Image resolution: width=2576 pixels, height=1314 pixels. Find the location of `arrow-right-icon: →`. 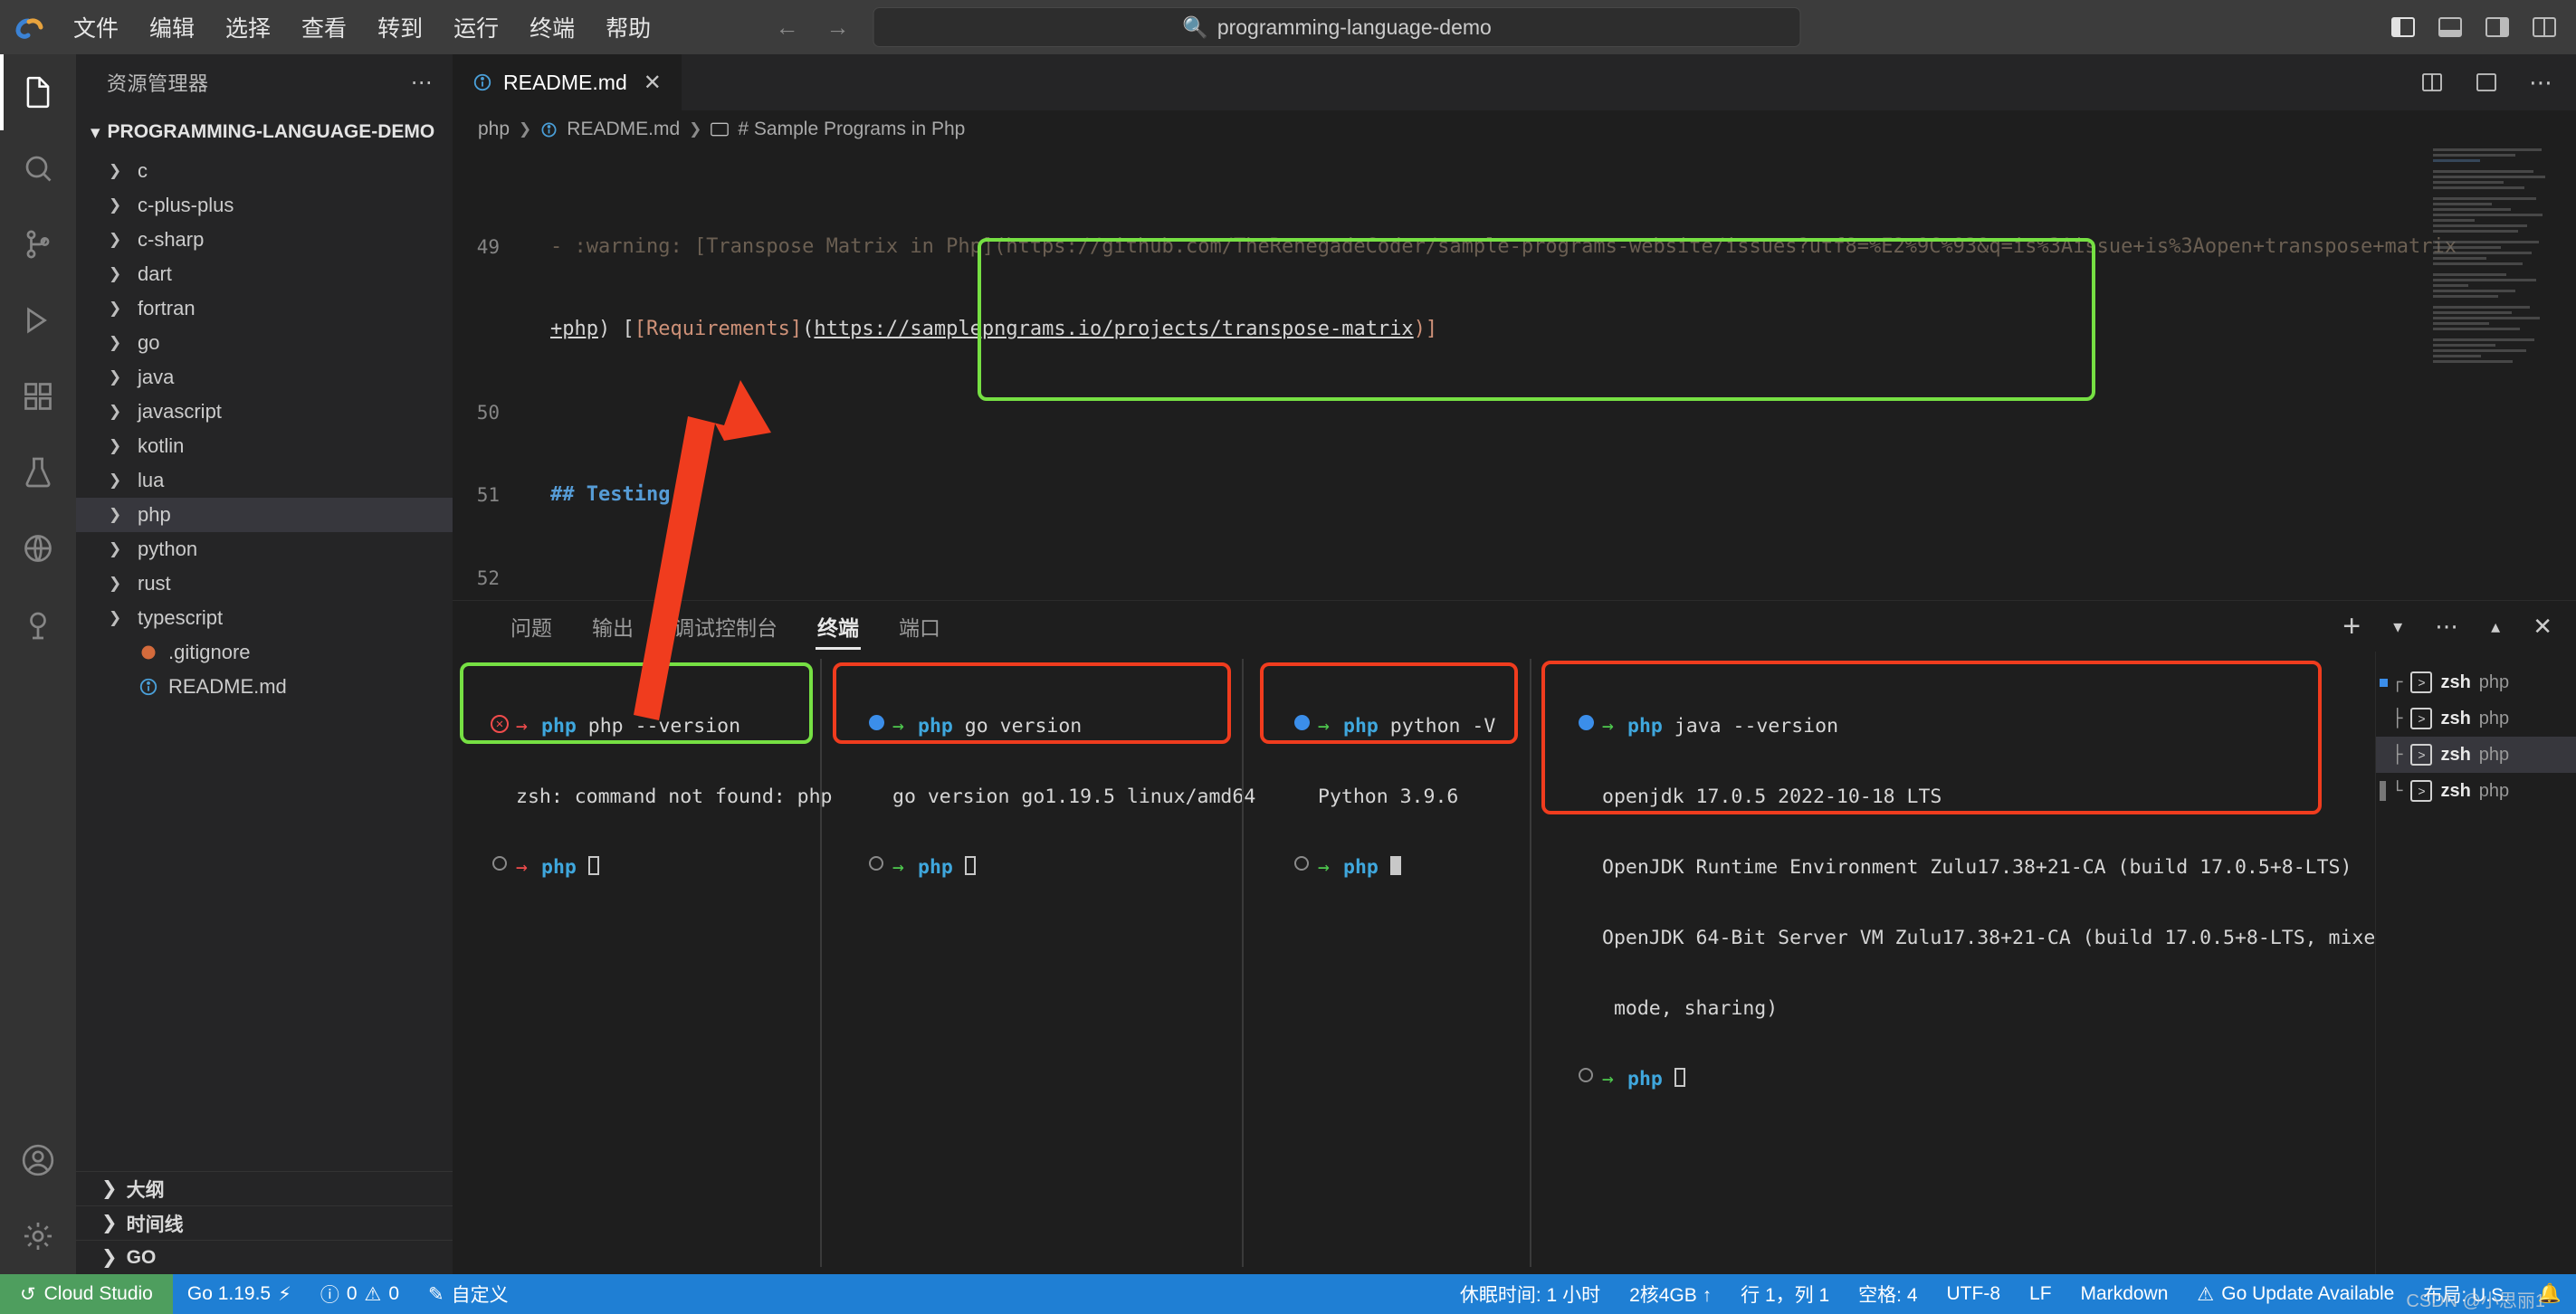

arrow-right-icon: → is located at coordinates (838, 28).